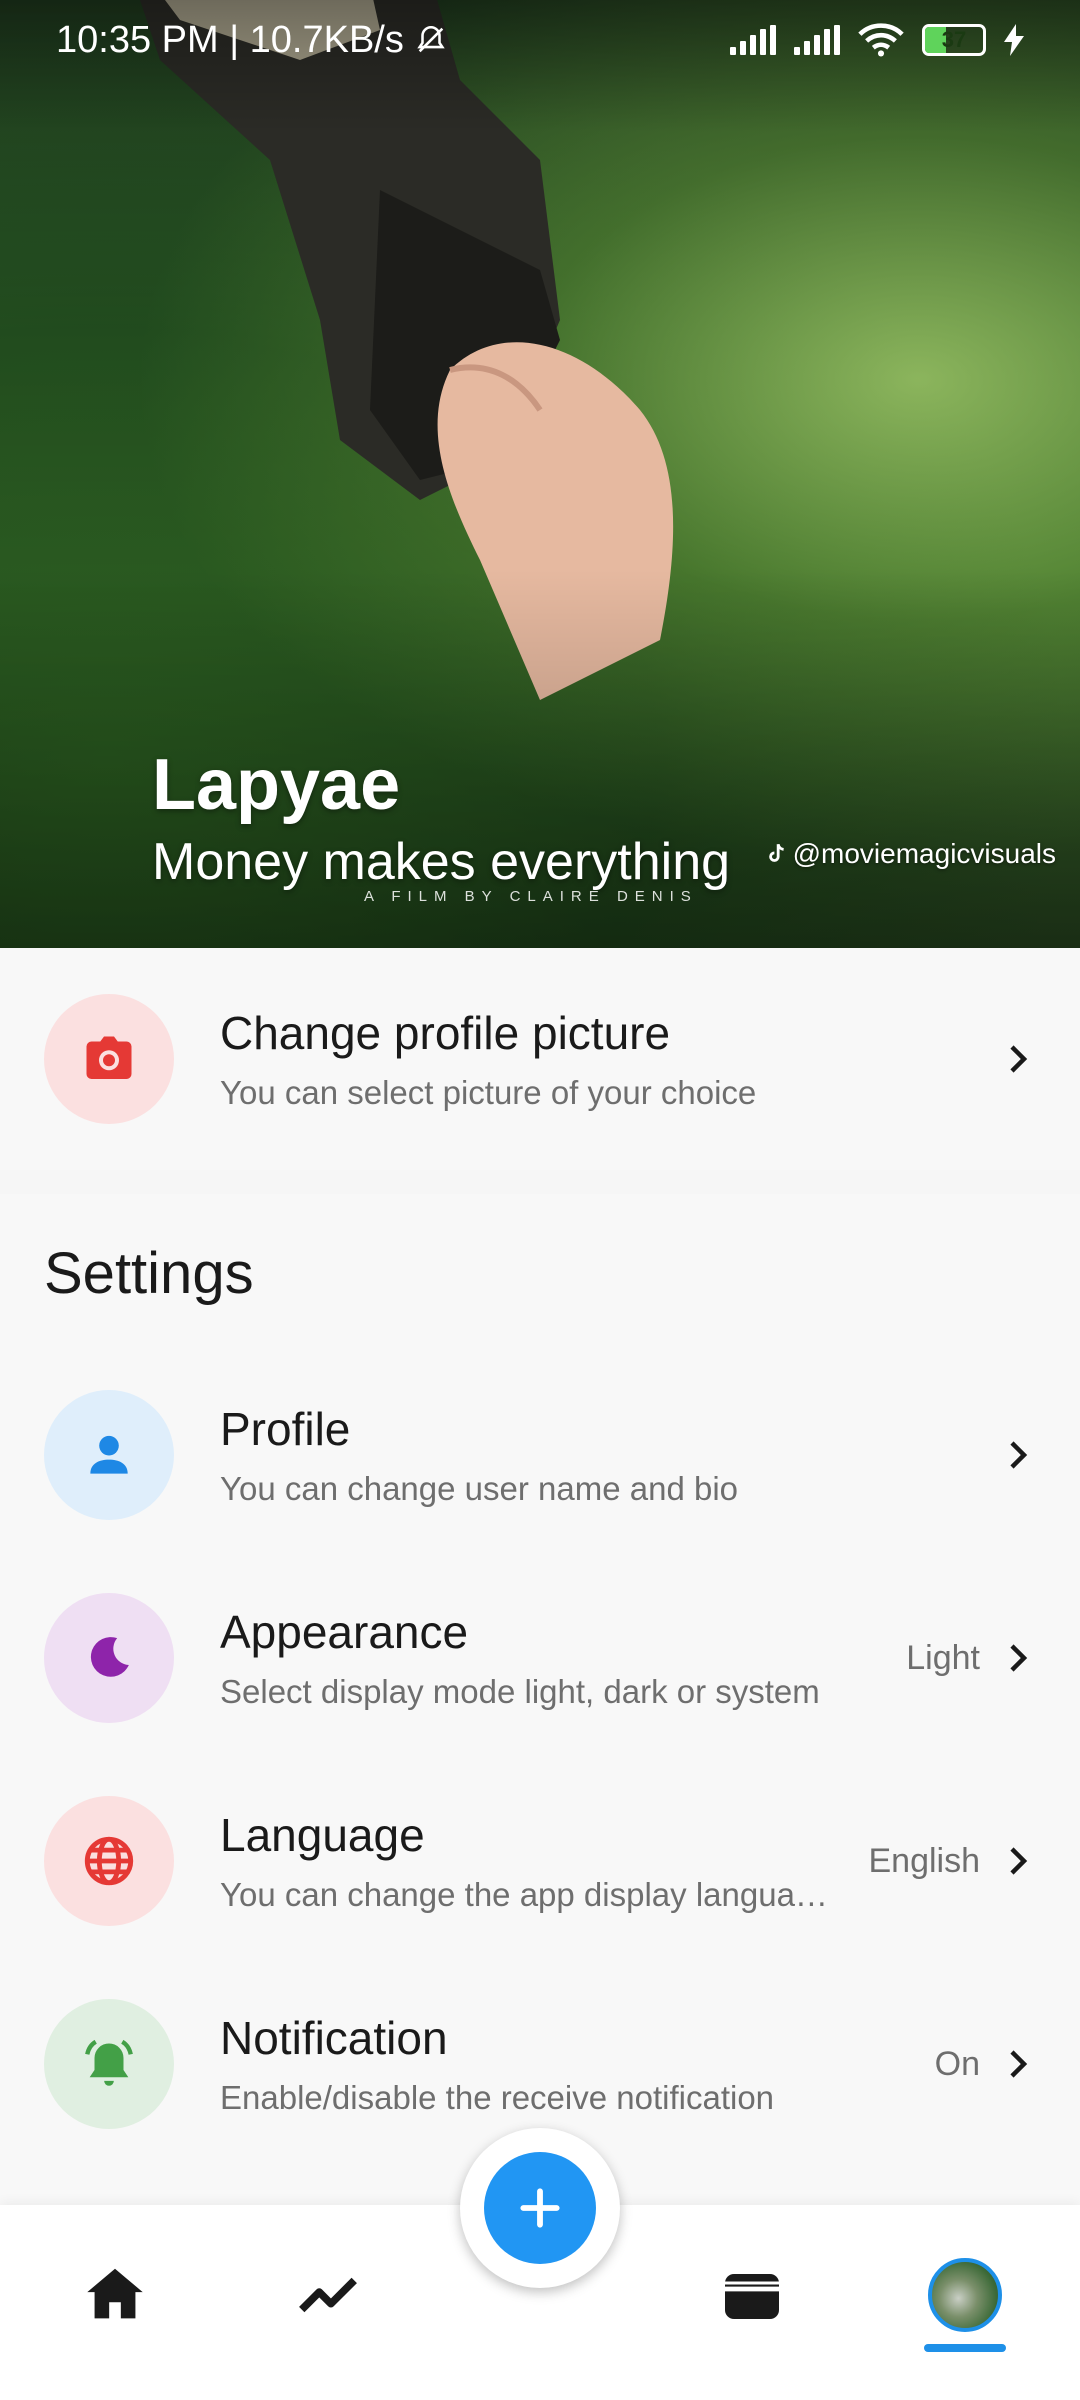 Image resolution: width=1080 pixels, height=2400 pixels. What do you see at coordinates (276, 785) in the screenshot?
I see `profile-name: Lapyae` at bounding box center [276, 785].